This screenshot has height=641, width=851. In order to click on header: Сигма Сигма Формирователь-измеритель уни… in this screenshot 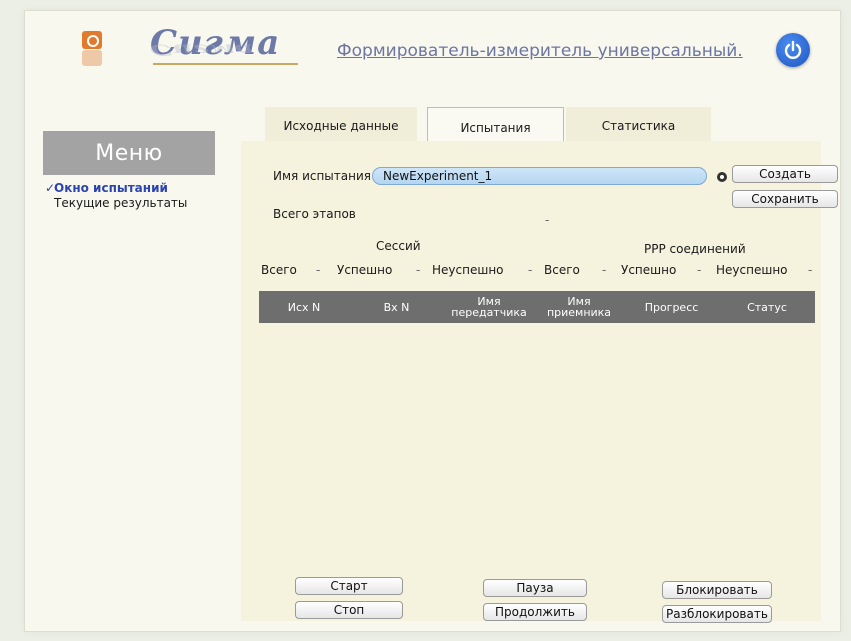, I will do `click(432, 55)`.